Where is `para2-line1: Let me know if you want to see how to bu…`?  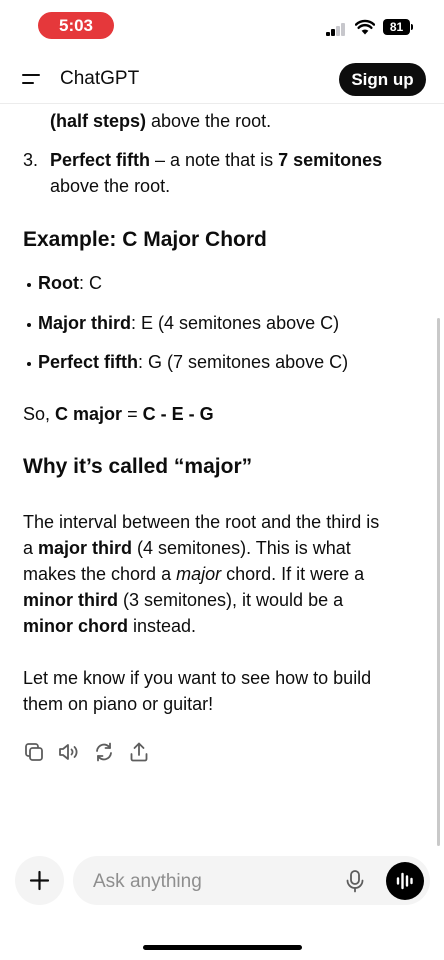 para2-line1: Let me know if you want to see how to bu… is located at coordinates (197, 678).